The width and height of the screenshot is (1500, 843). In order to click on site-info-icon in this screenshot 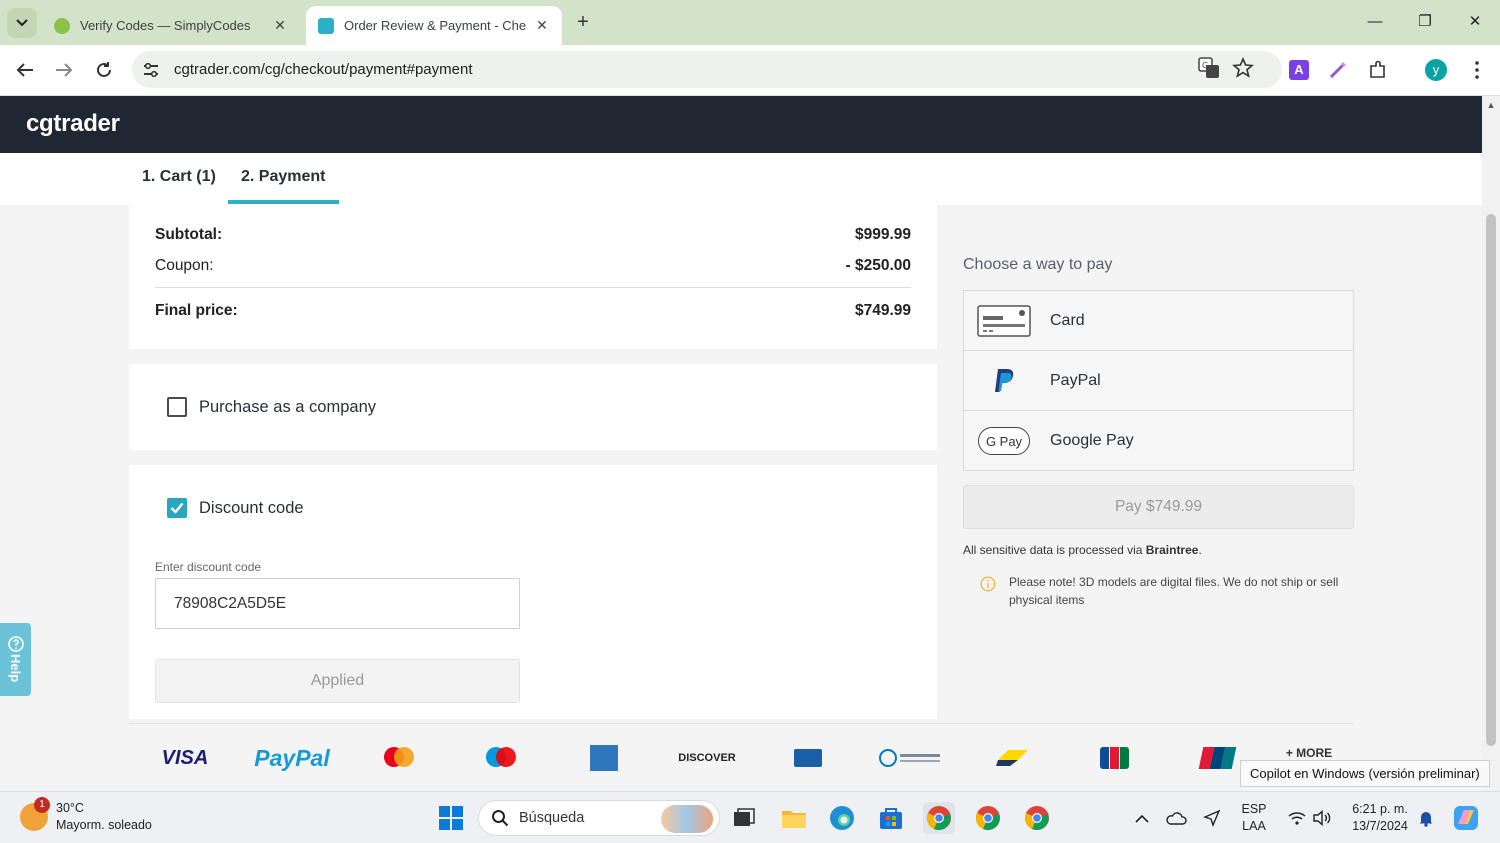, I will do `click(151, 70)`.